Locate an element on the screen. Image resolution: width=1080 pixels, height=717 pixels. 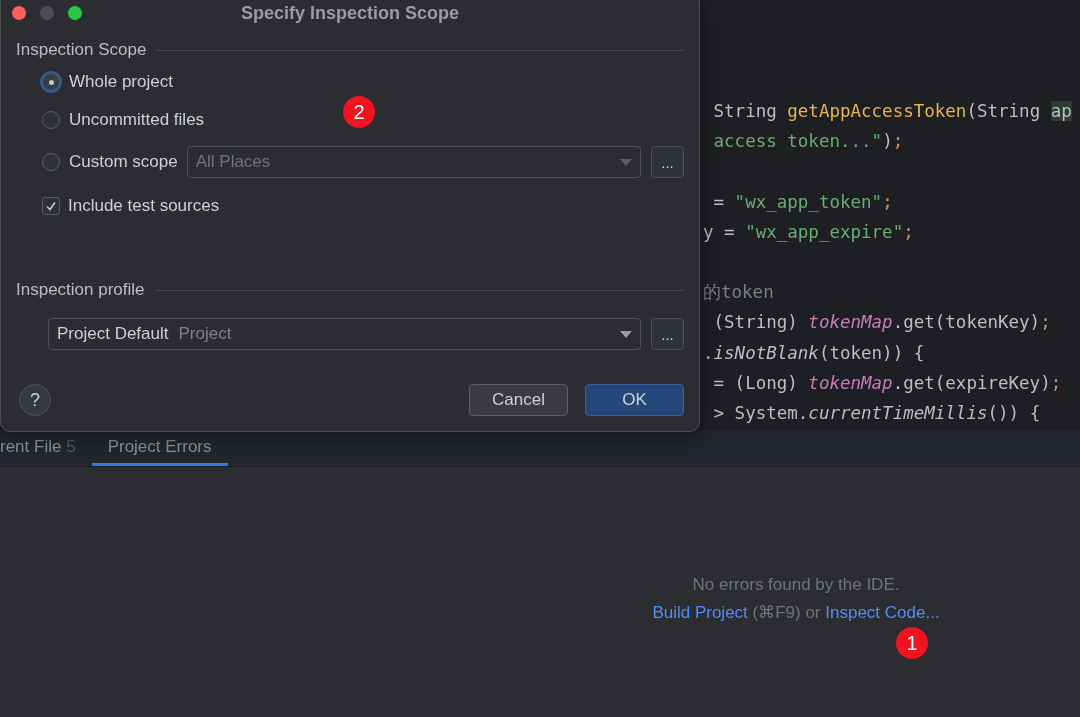
code-line: String getAppAccessToken(String ap is located at coordinates (892, 111).